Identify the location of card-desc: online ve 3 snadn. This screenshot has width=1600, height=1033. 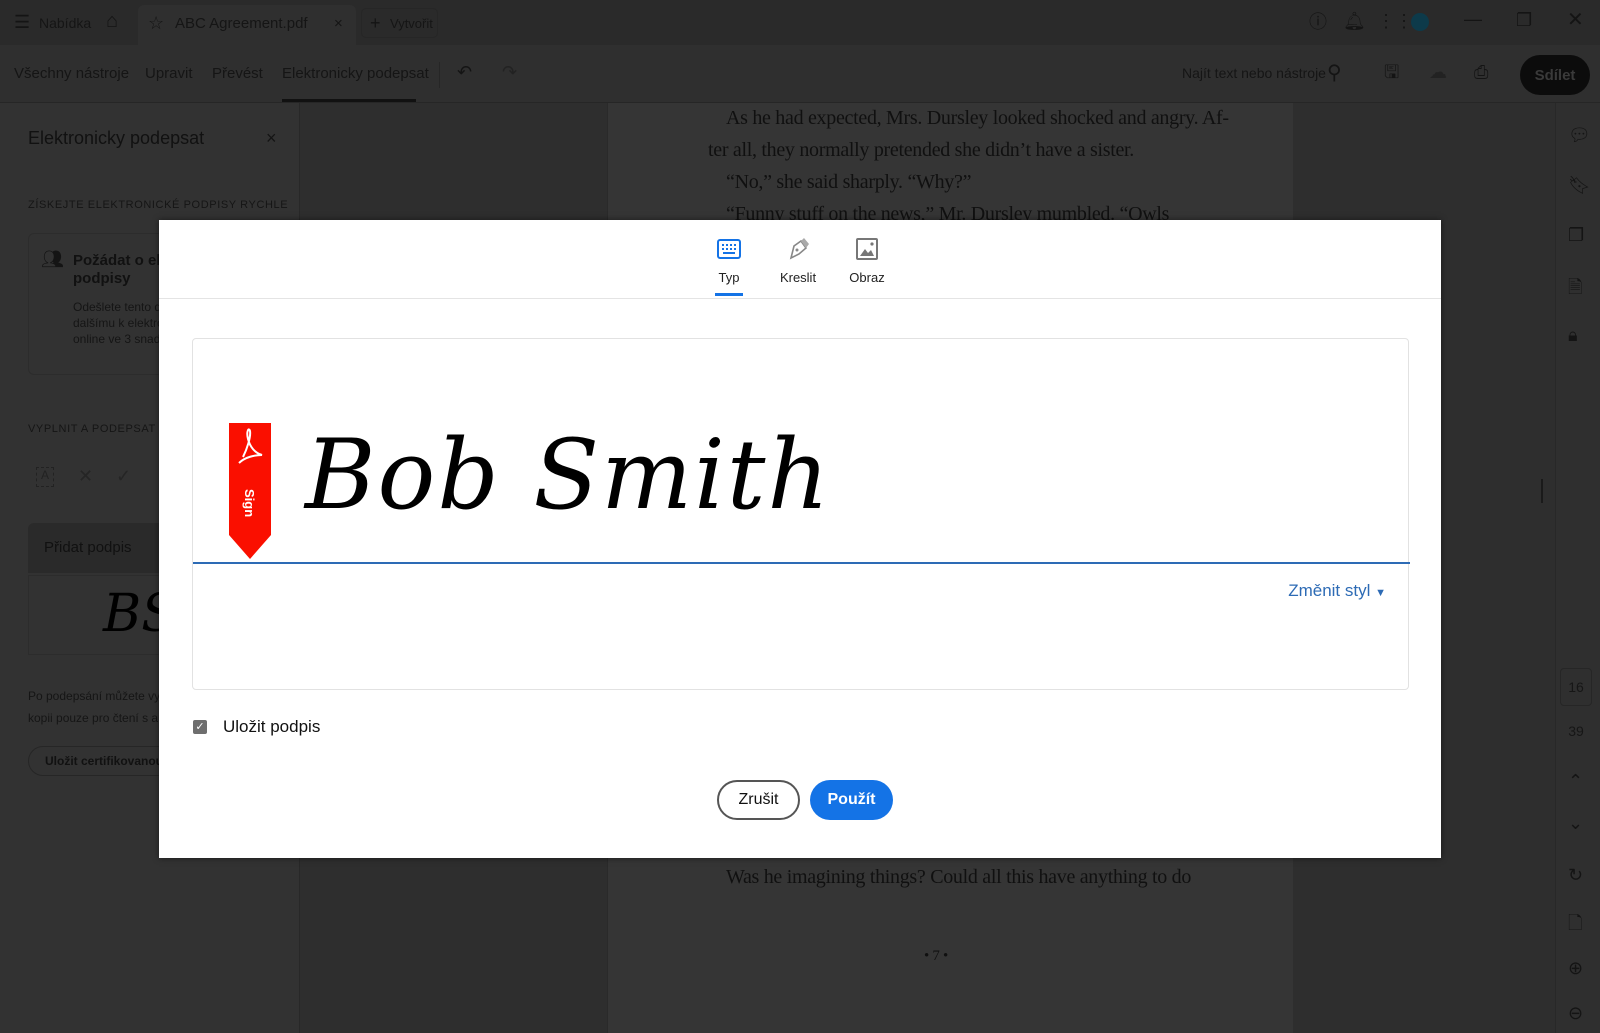
(120, 339).